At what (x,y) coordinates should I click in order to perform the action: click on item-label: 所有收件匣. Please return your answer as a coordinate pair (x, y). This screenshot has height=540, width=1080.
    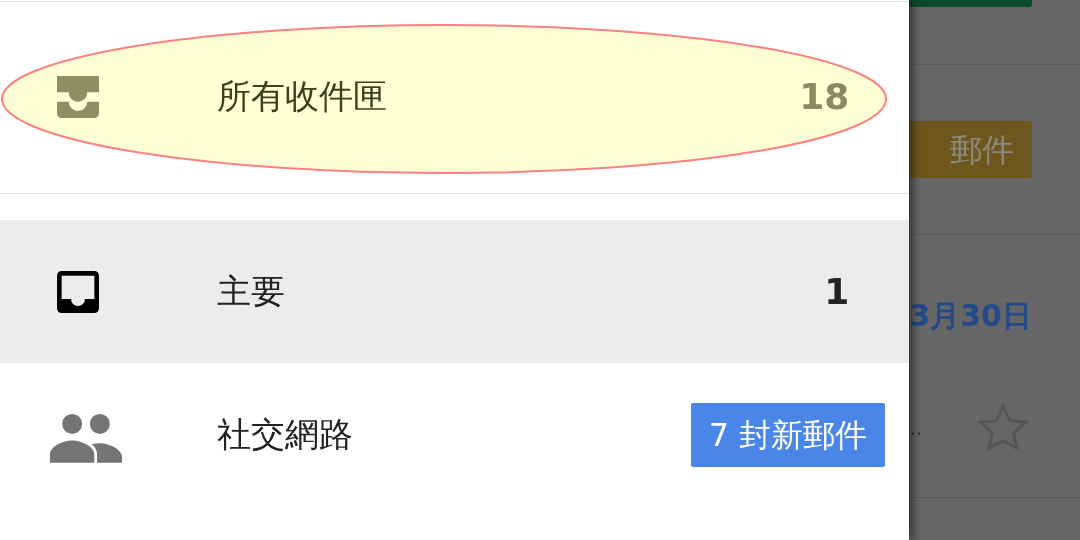
    Looking at the image, I should click on (302, 96).